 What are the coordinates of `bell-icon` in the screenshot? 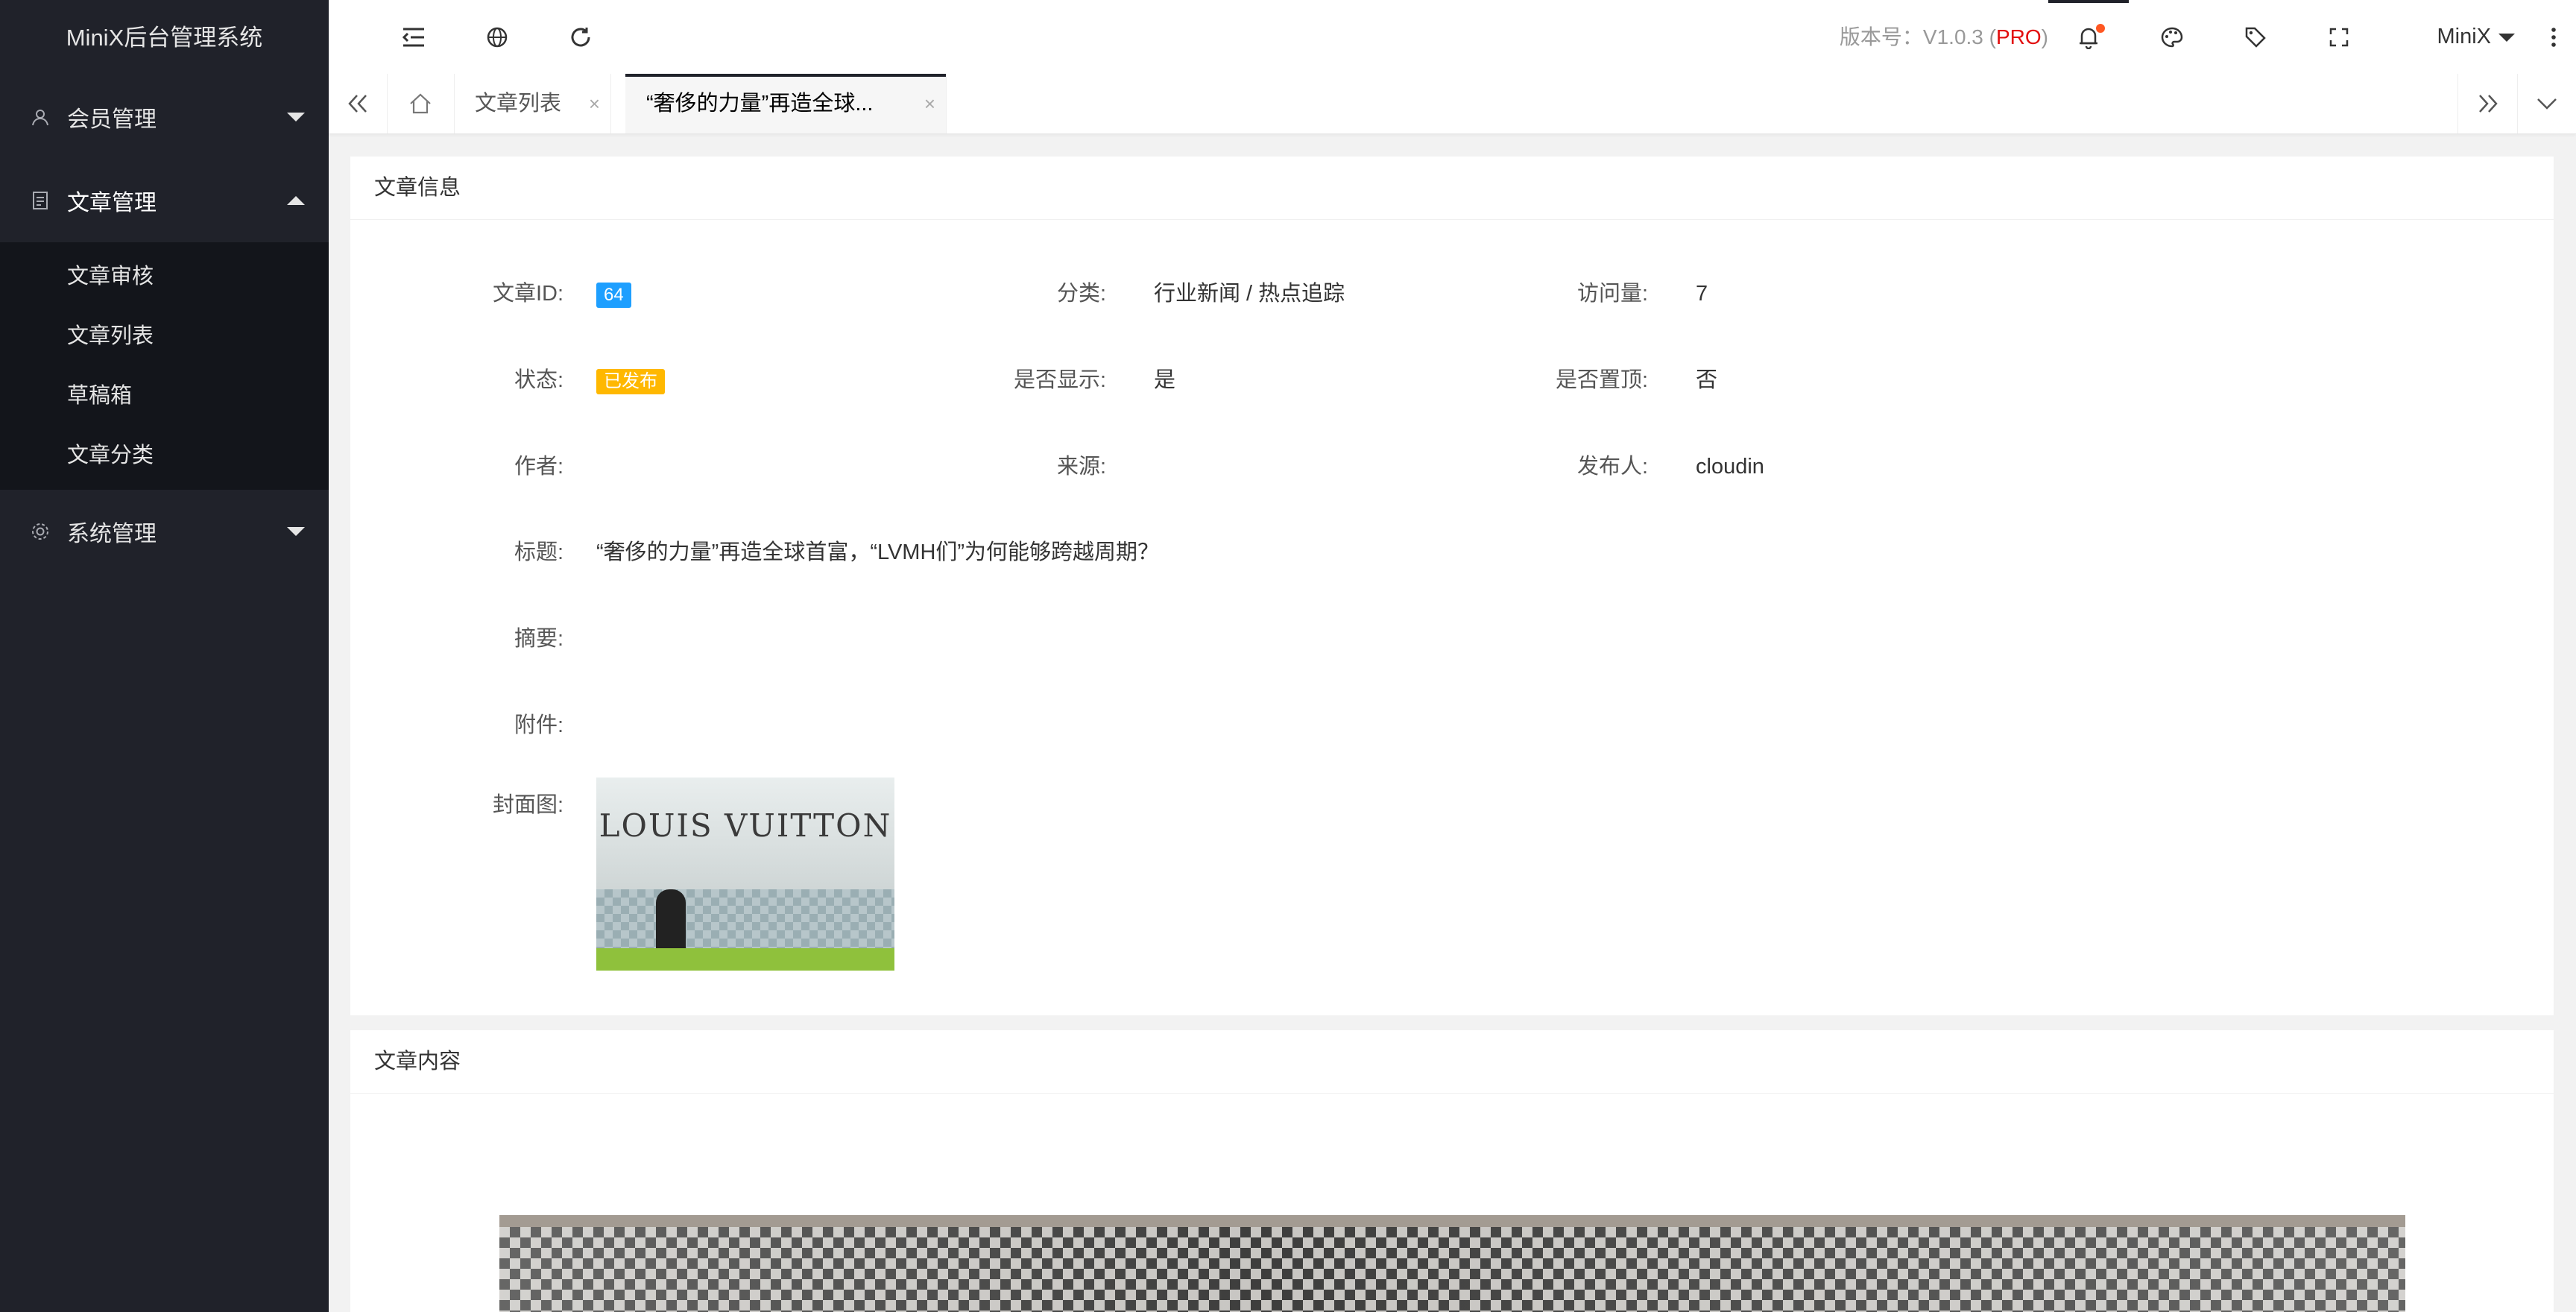 It's located at (2088, 37).